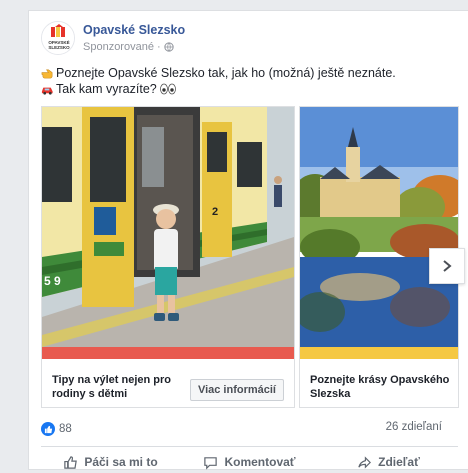  I want to click on like-count: 88, so click(65, 429).